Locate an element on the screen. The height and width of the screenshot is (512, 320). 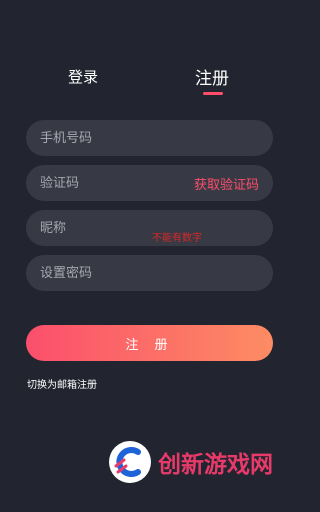
watermark-logo-icon is located at coordinates (130, 462).